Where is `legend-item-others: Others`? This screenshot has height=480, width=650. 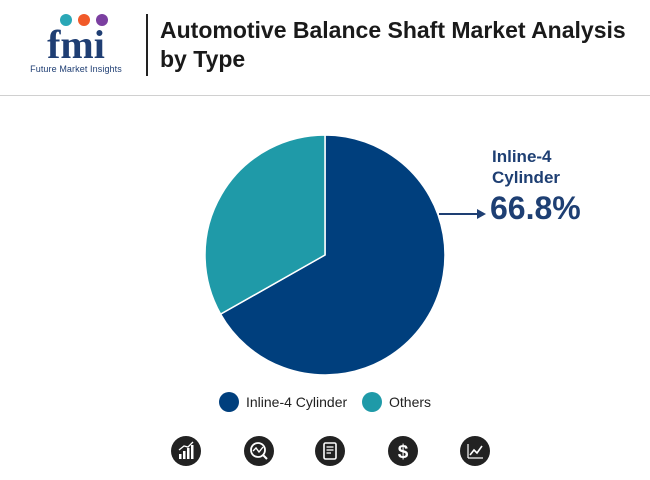
legend-item-others: Others is located at coordinates (396, 402).